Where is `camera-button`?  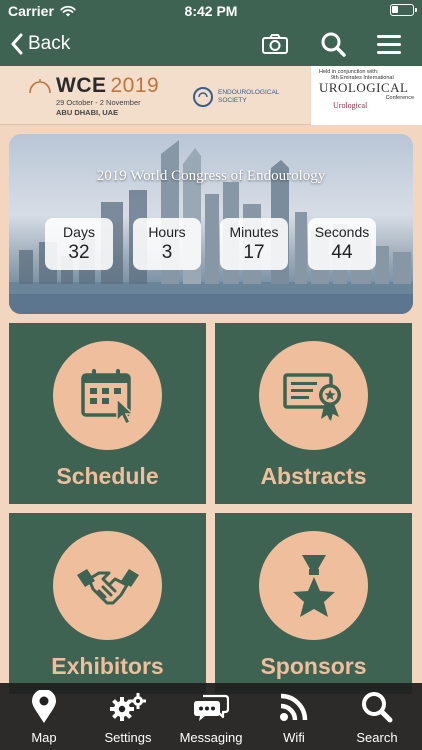 camera-button is located at coordinates (275, 44).